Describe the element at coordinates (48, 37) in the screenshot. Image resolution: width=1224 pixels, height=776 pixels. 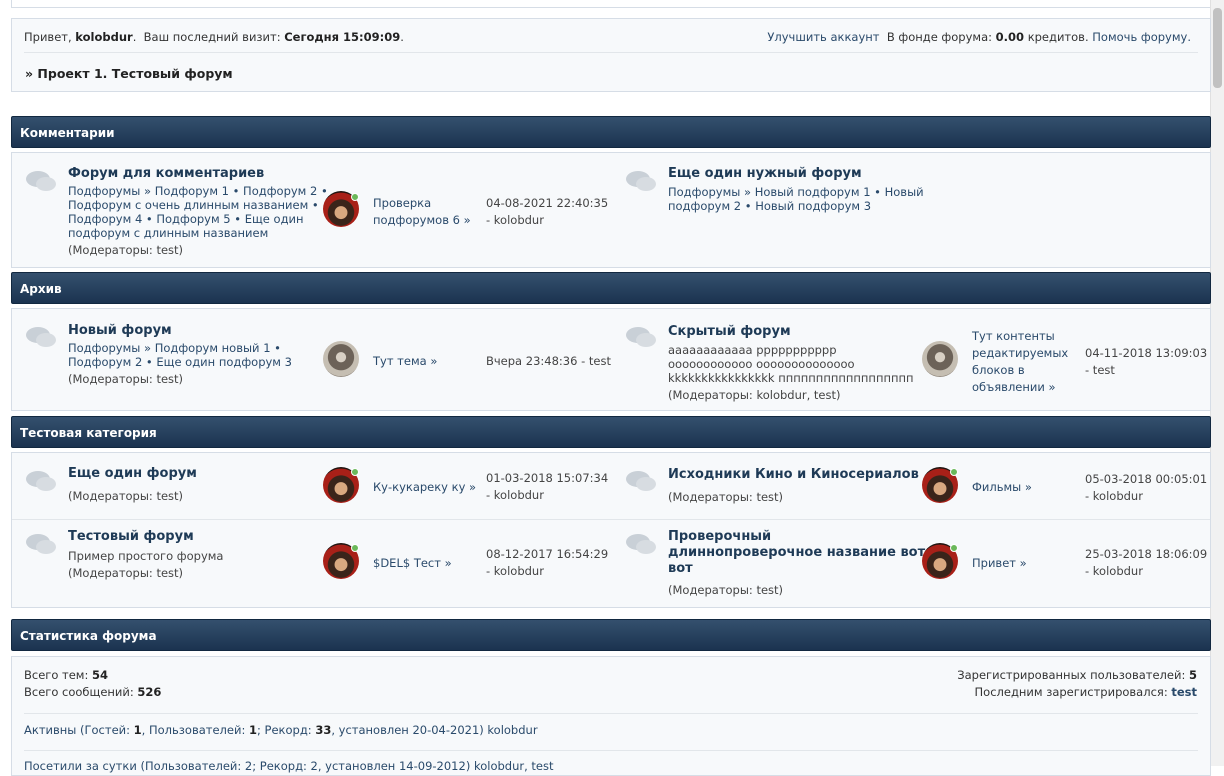
I see `greeting: Привет,` at that location.